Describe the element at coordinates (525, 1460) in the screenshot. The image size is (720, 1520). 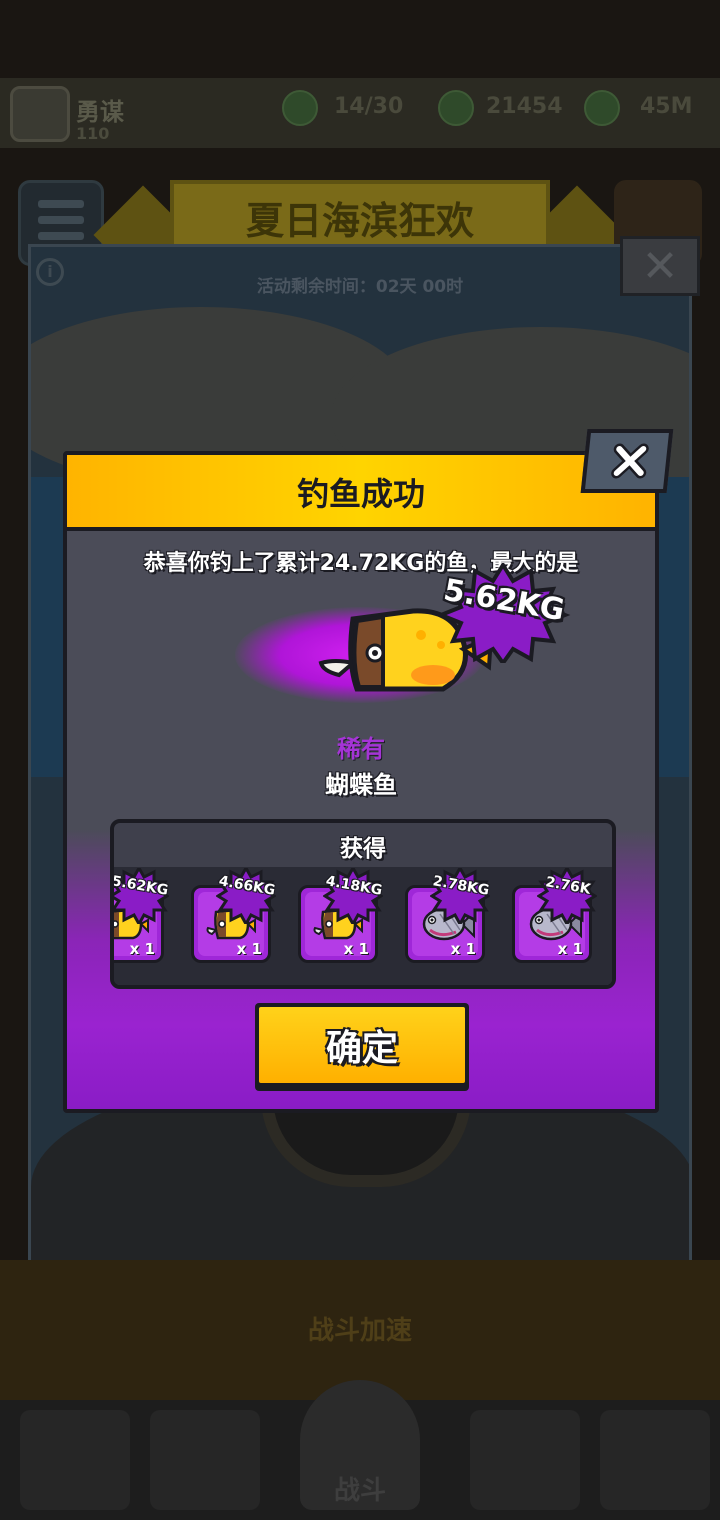
I see `nav-skill-tab` at that location.